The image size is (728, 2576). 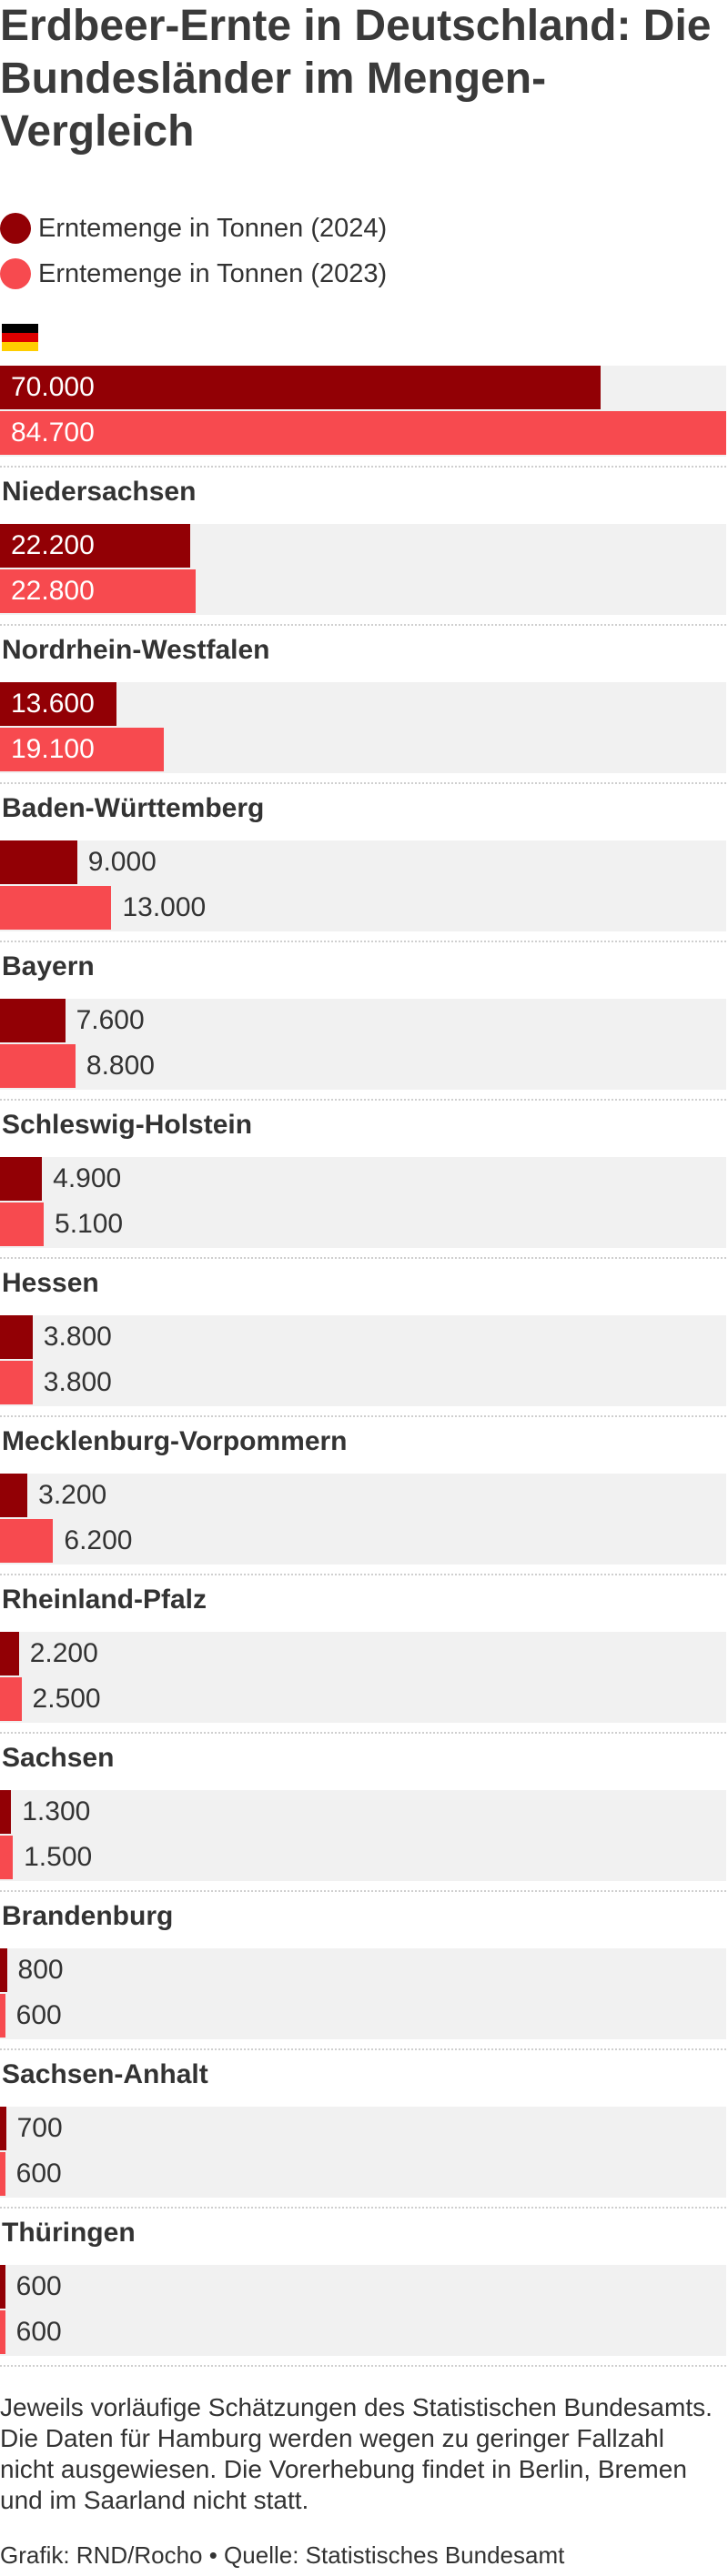 What do you see at coordinates (363, 2152) in the screenshot?
I see `bar-track-sachsen-anhalt` at bounding box center [363, 2152].